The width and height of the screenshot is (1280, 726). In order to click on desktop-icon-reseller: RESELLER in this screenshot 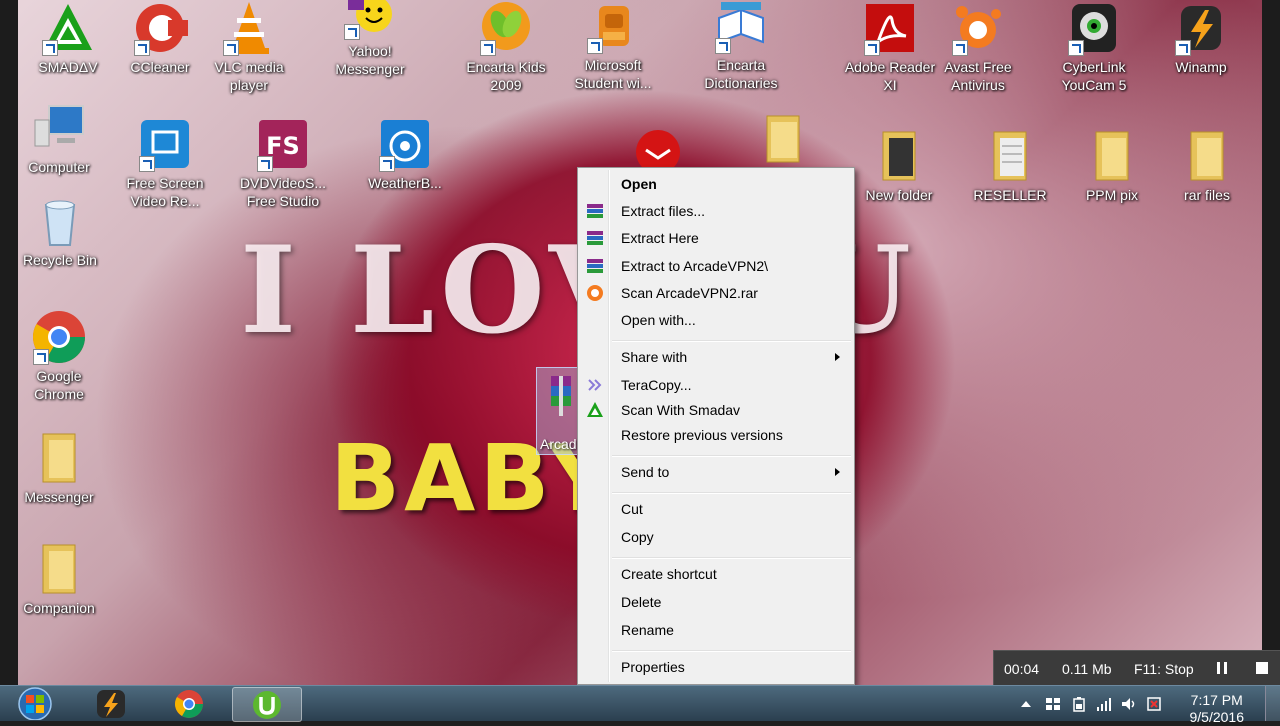, I will do `click(1010, 166)`.